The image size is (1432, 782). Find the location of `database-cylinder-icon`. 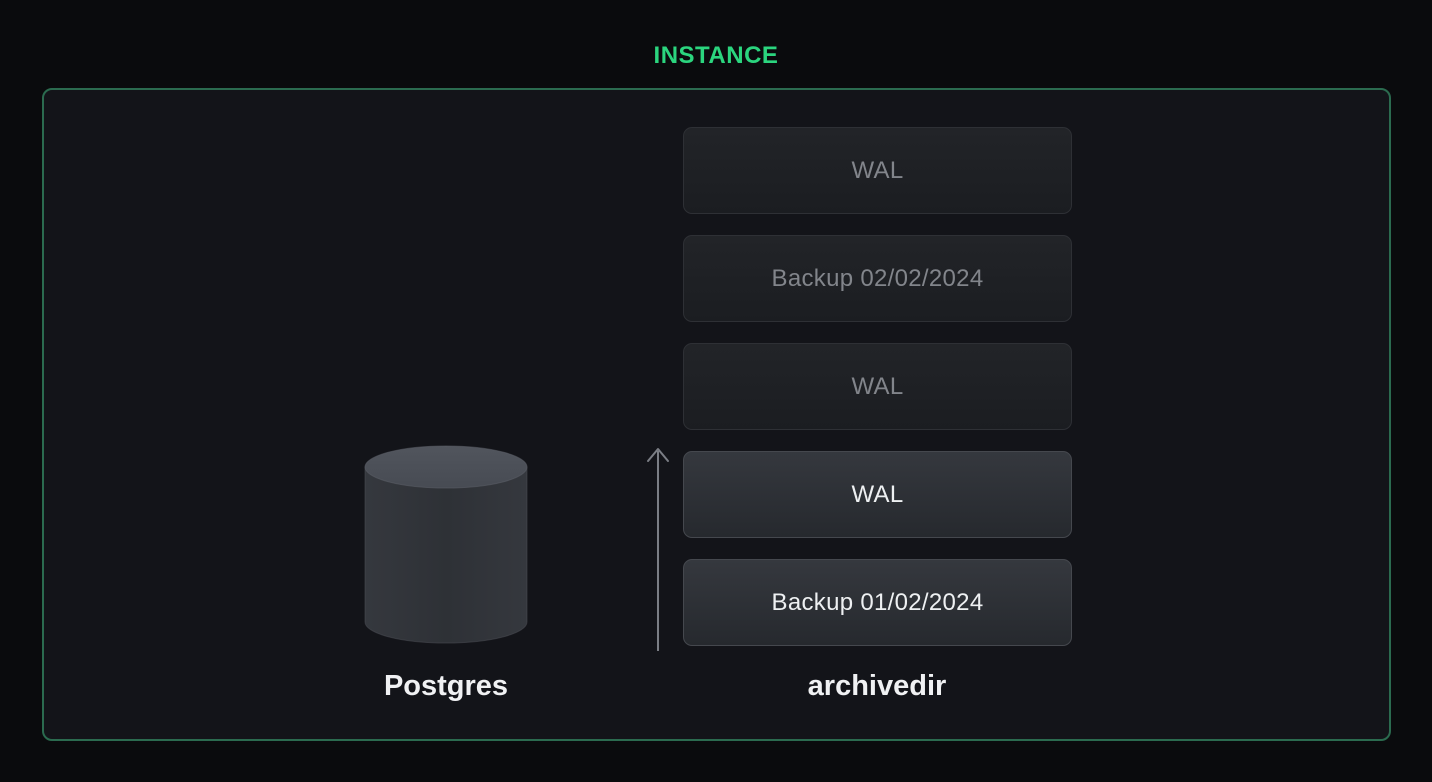

database-cylinder-icon is located at coordinates (446, 544).